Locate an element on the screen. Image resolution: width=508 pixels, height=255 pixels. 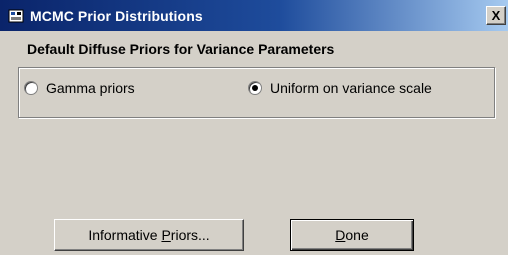
title-bar: MCMC Prior Distributions X is located at coordinates (254, 15).